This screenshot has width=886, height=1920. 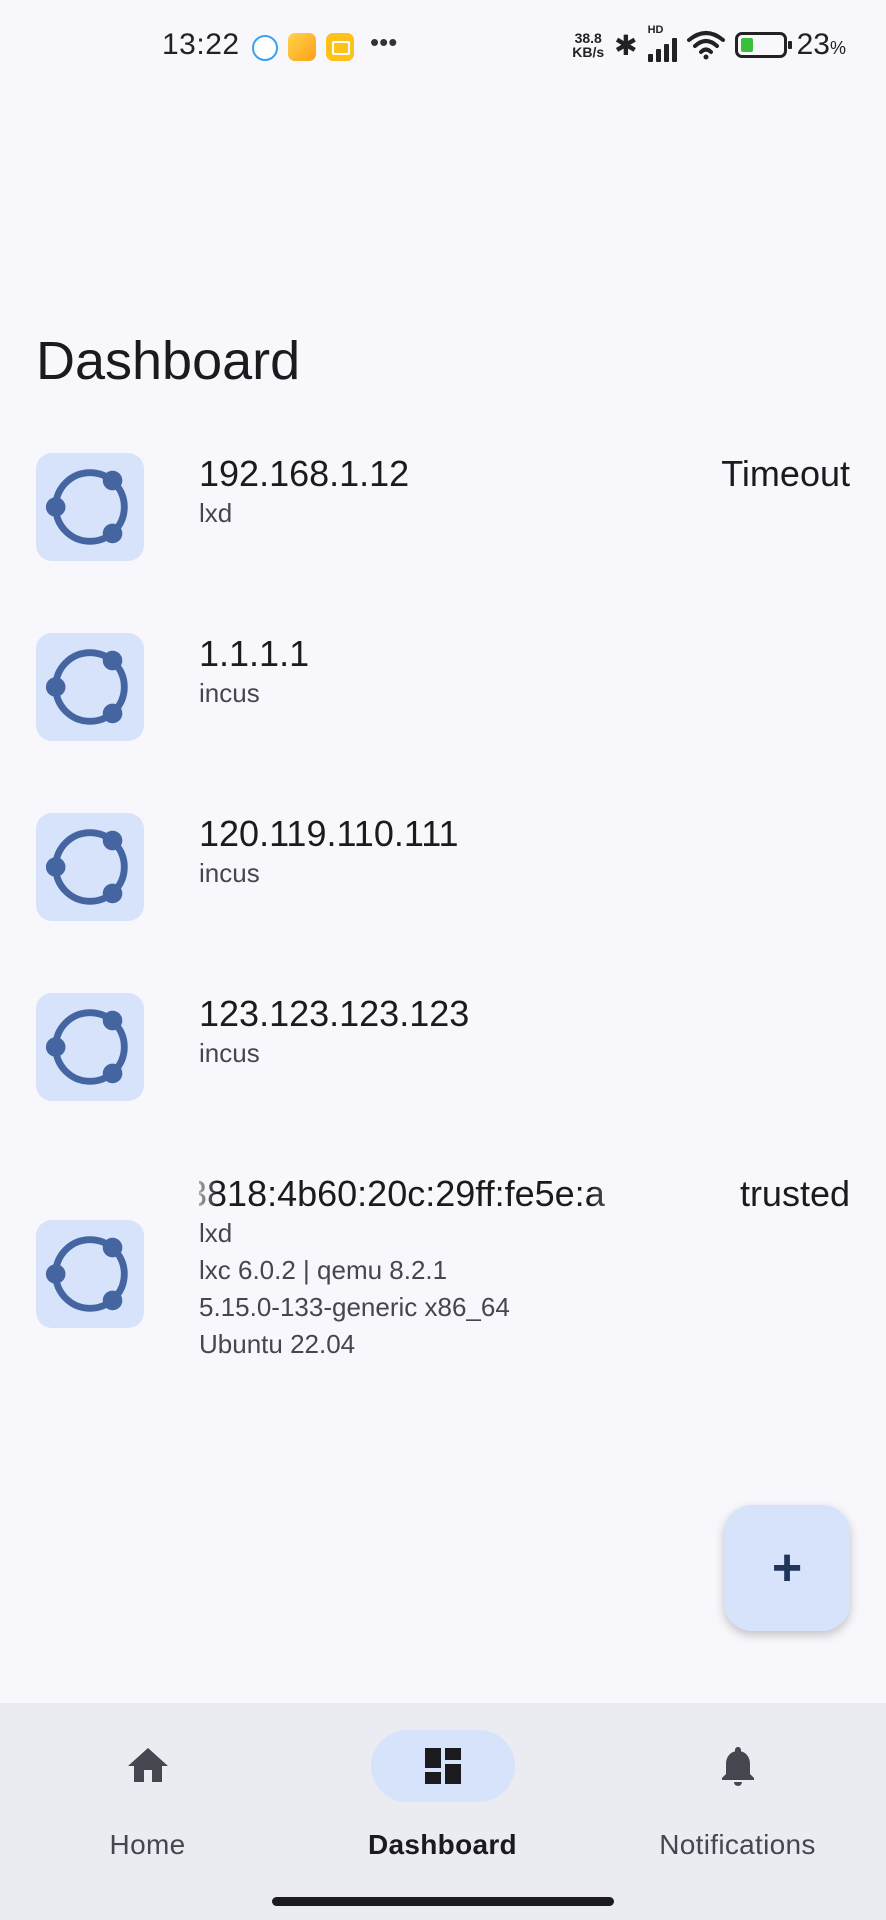 I want to click on nav-item-home: Home, so click(x=147, y=1811).